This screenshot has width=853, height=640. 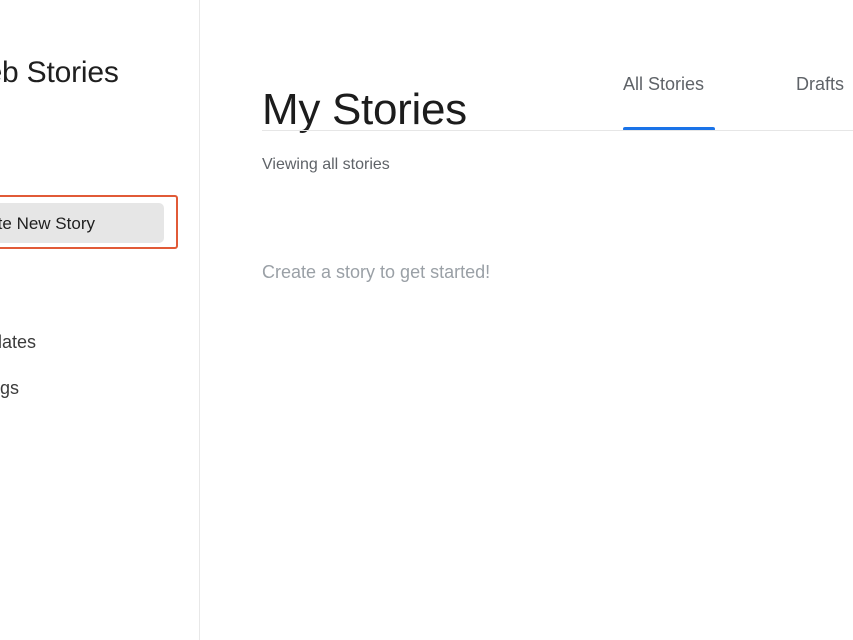 I want to click on viewing-label: Viewing all stories, so click(x=326, y=164).